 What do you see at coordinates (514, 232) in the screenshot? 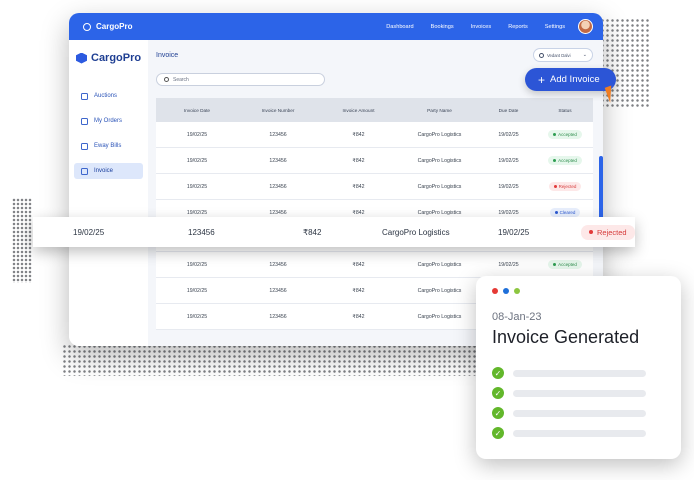
I see `row-due-date: 19/02/25` at bounding box center [514, 232].